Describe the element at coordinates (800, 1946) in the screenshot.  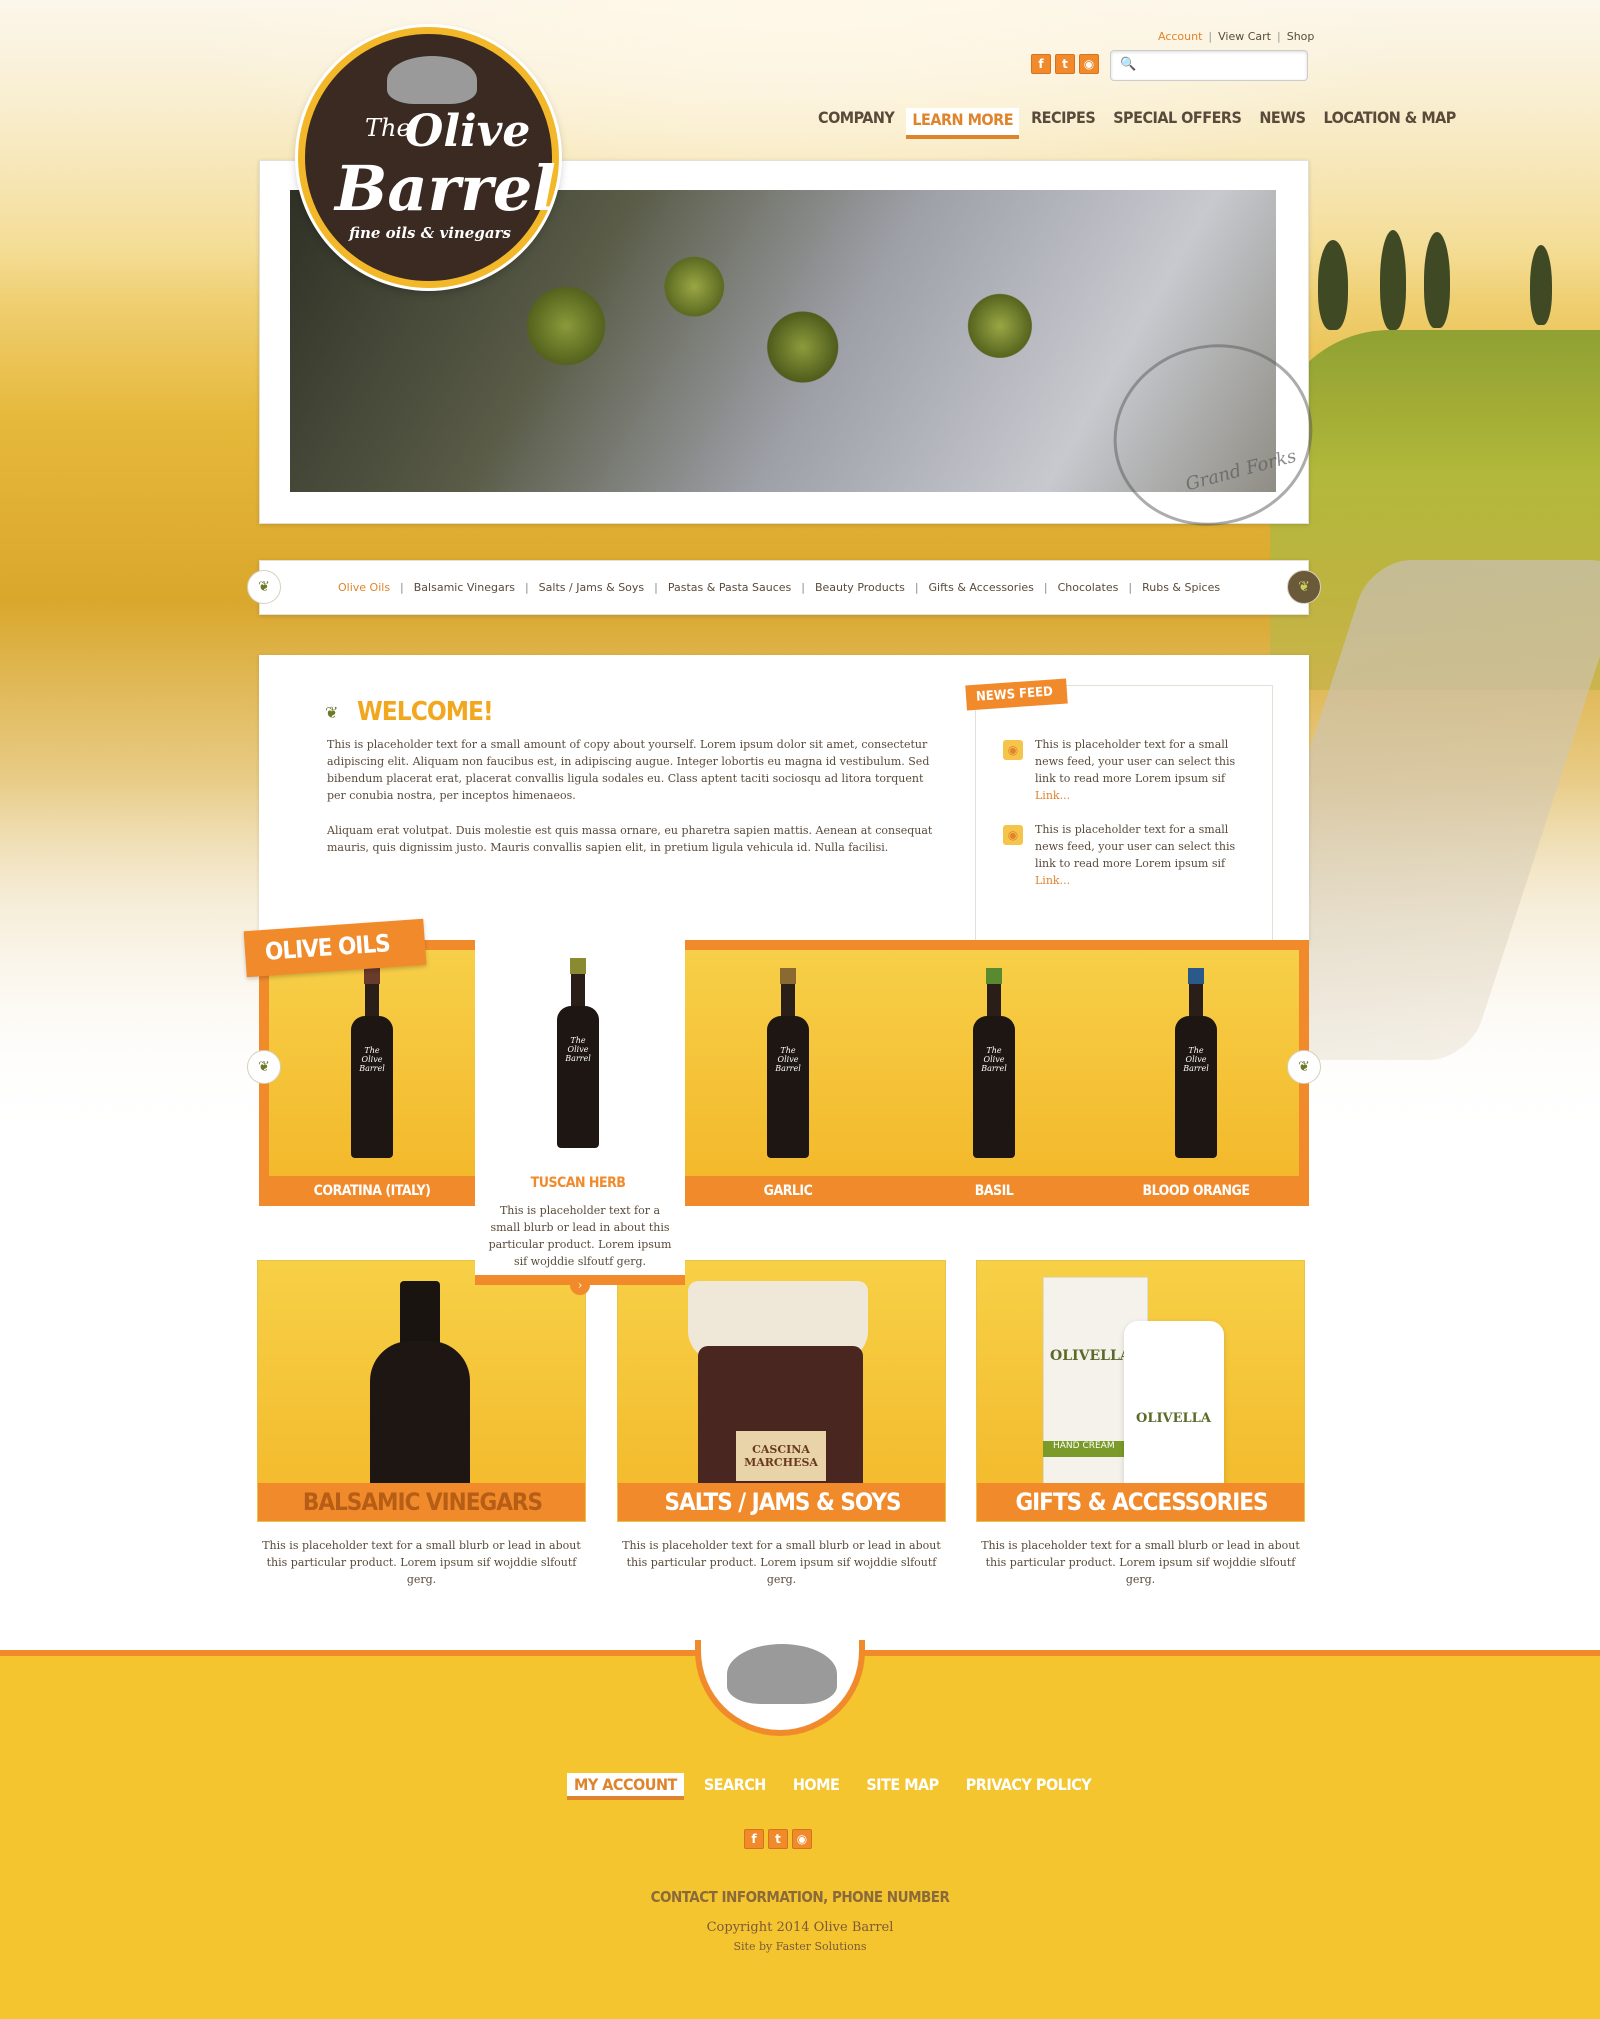
I see `site-credit: Site by Faster Solutions` at that location.